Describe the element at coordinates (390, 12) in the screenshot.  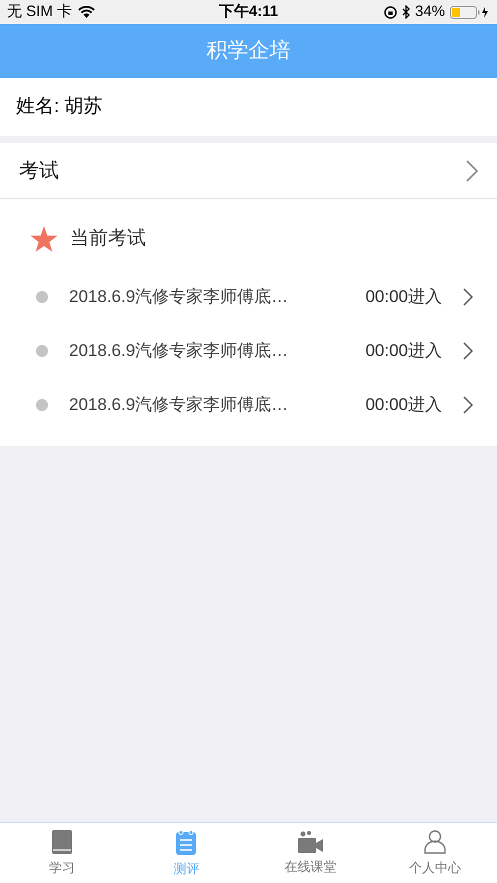
I see `rotation-lock-icon` at that location.